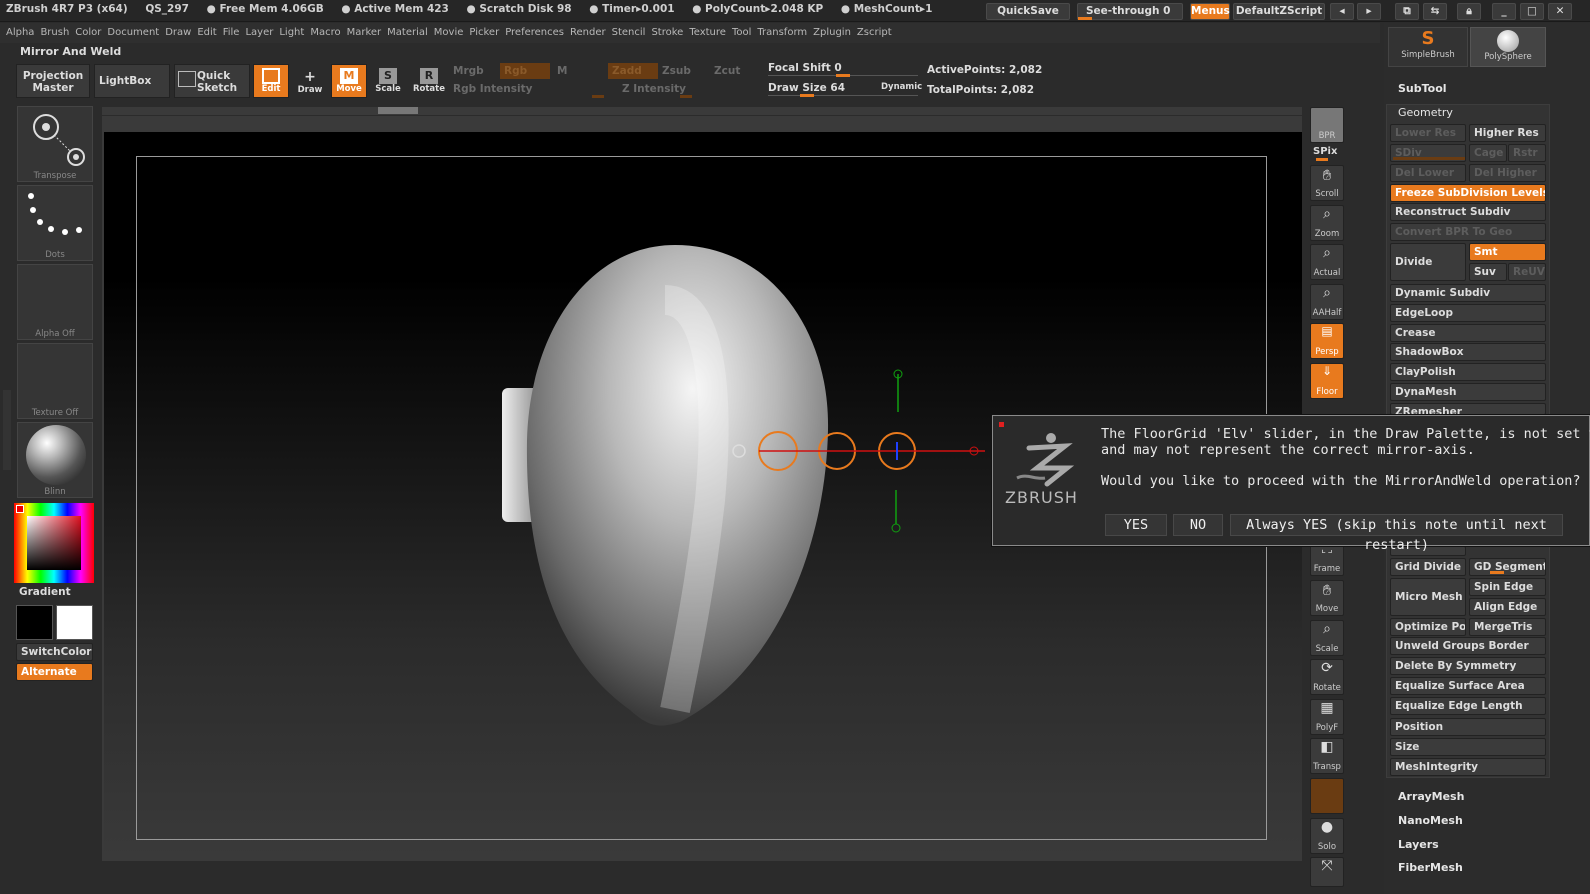  Describe the element at coordinates (525, 71) in the screenshot. I see `rgb-button: Rgb` at that location.